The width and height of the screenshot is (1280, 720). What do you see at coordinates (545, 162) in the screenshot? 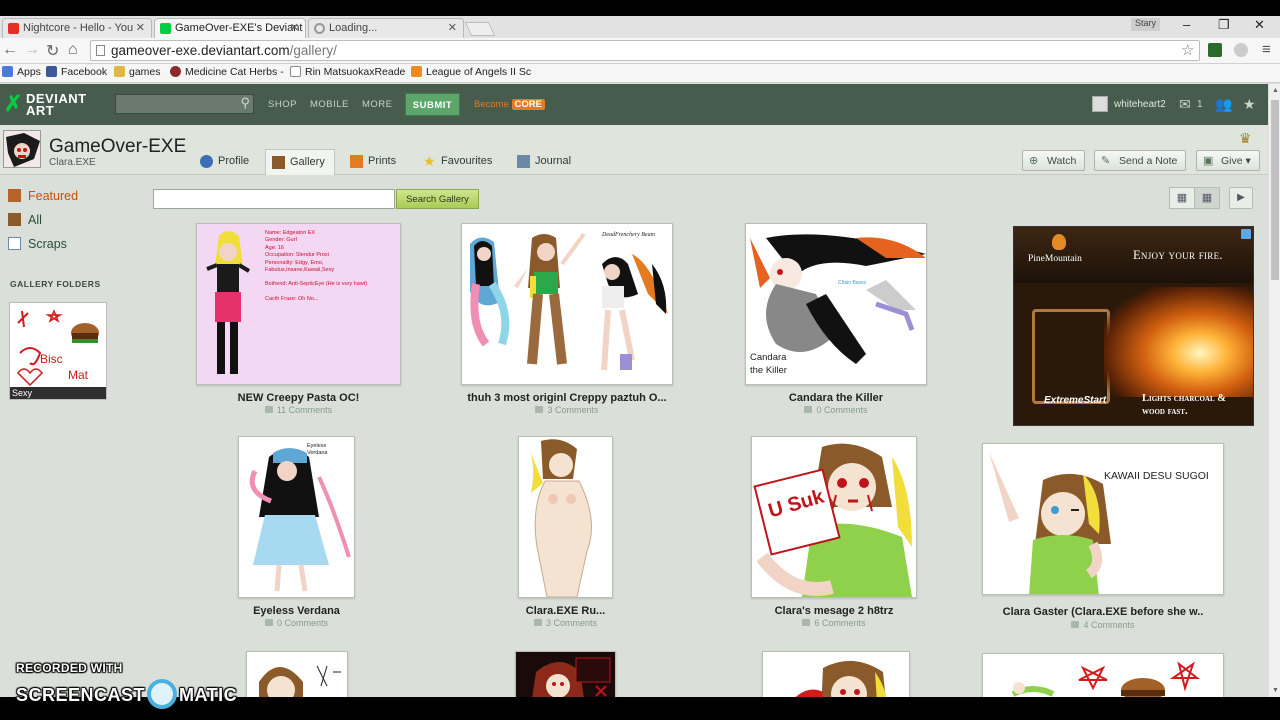
I see `tab-journal: Journal` at bounding box center [545, 162].